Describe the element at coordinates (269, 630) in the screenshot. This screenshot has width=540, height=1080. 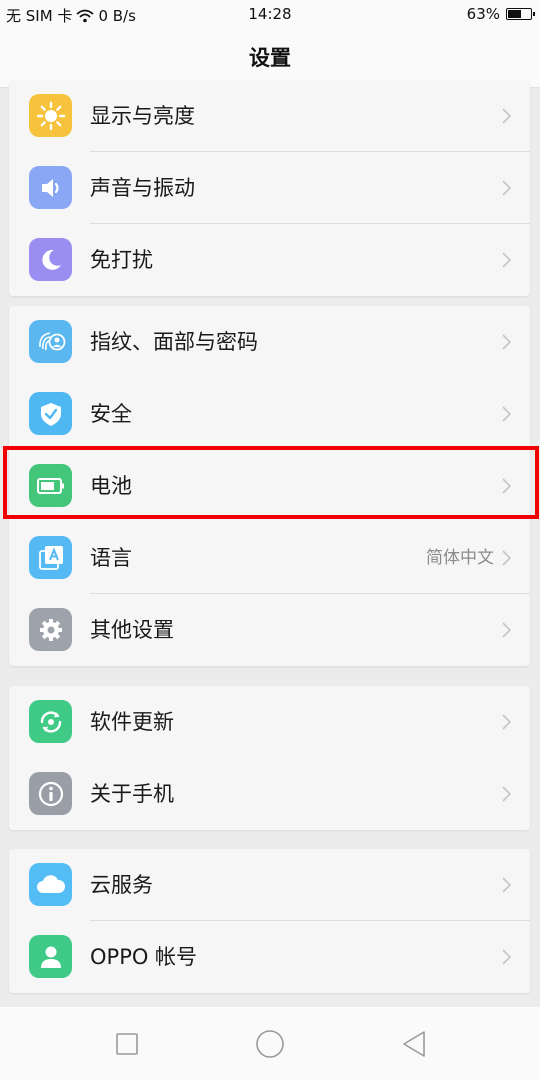
I see `setting-other: 其他设置` at that location.